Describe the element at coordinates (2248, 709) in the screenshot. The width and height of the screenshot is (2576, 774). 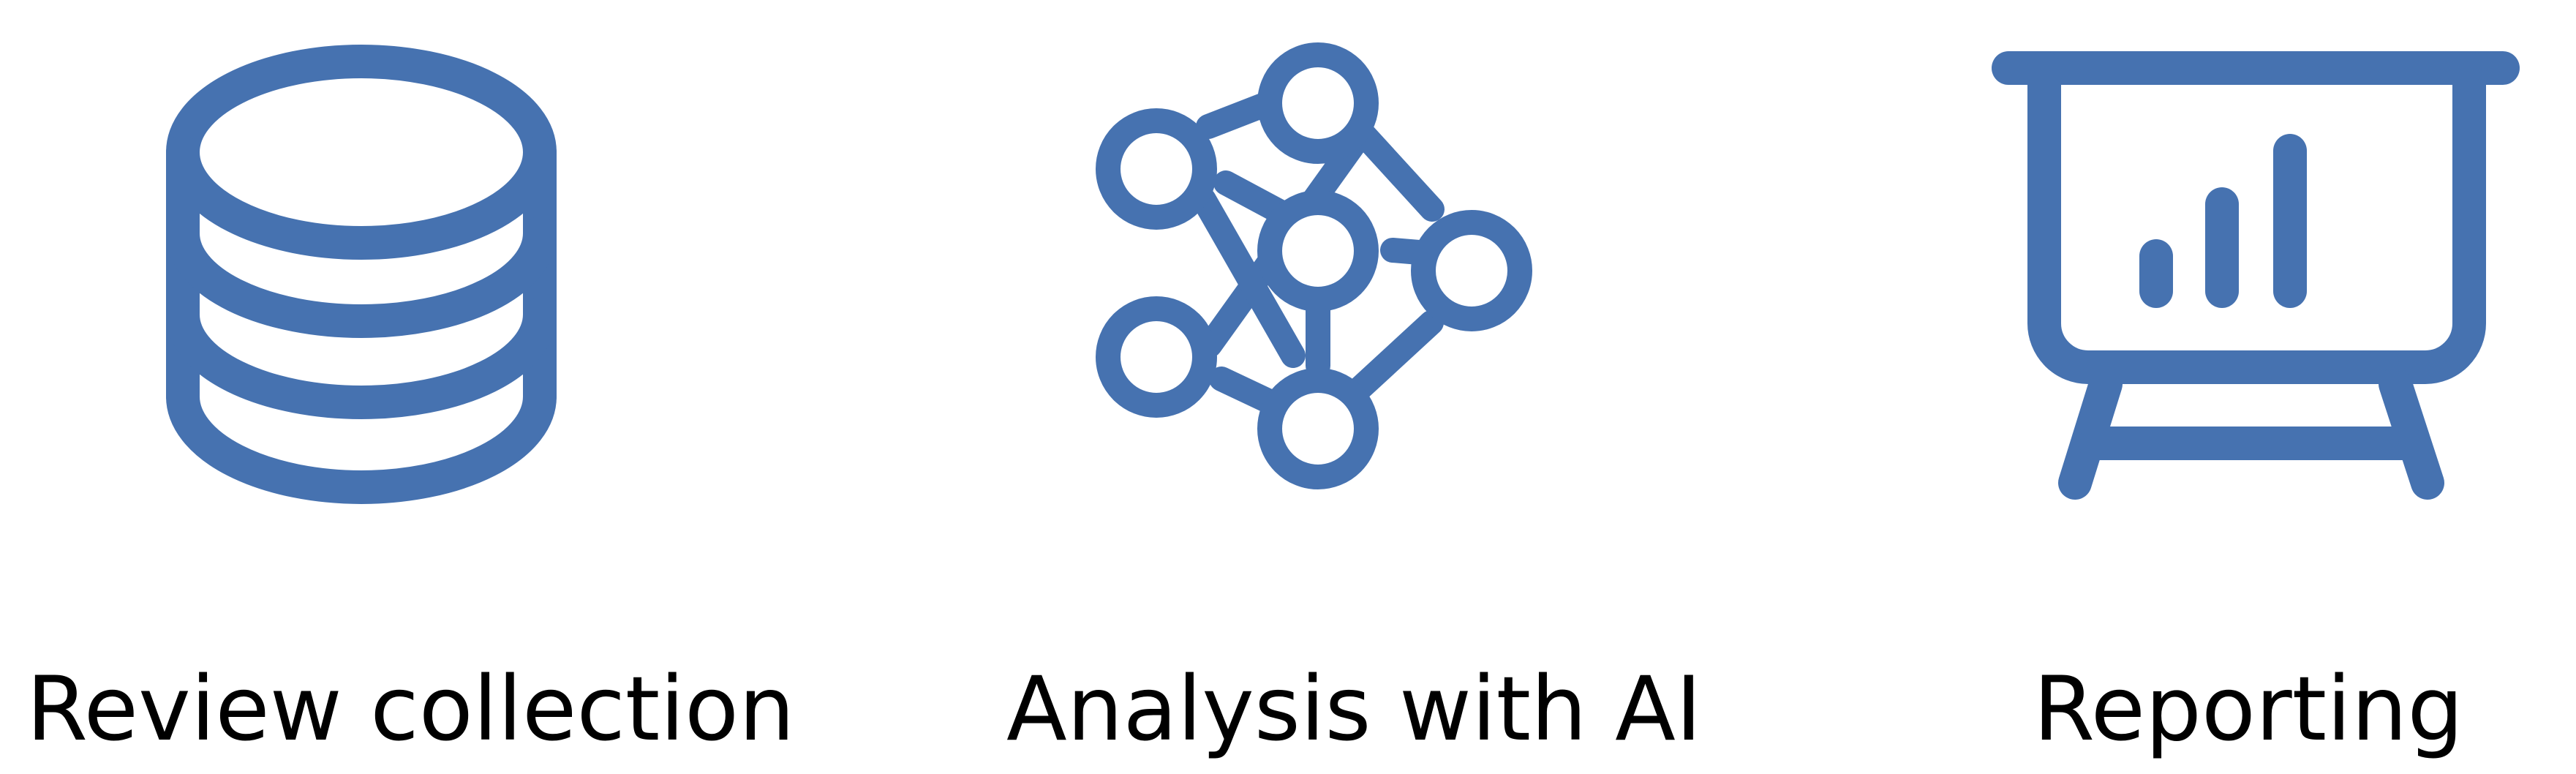
I see `step-label: Reporting` at that location.